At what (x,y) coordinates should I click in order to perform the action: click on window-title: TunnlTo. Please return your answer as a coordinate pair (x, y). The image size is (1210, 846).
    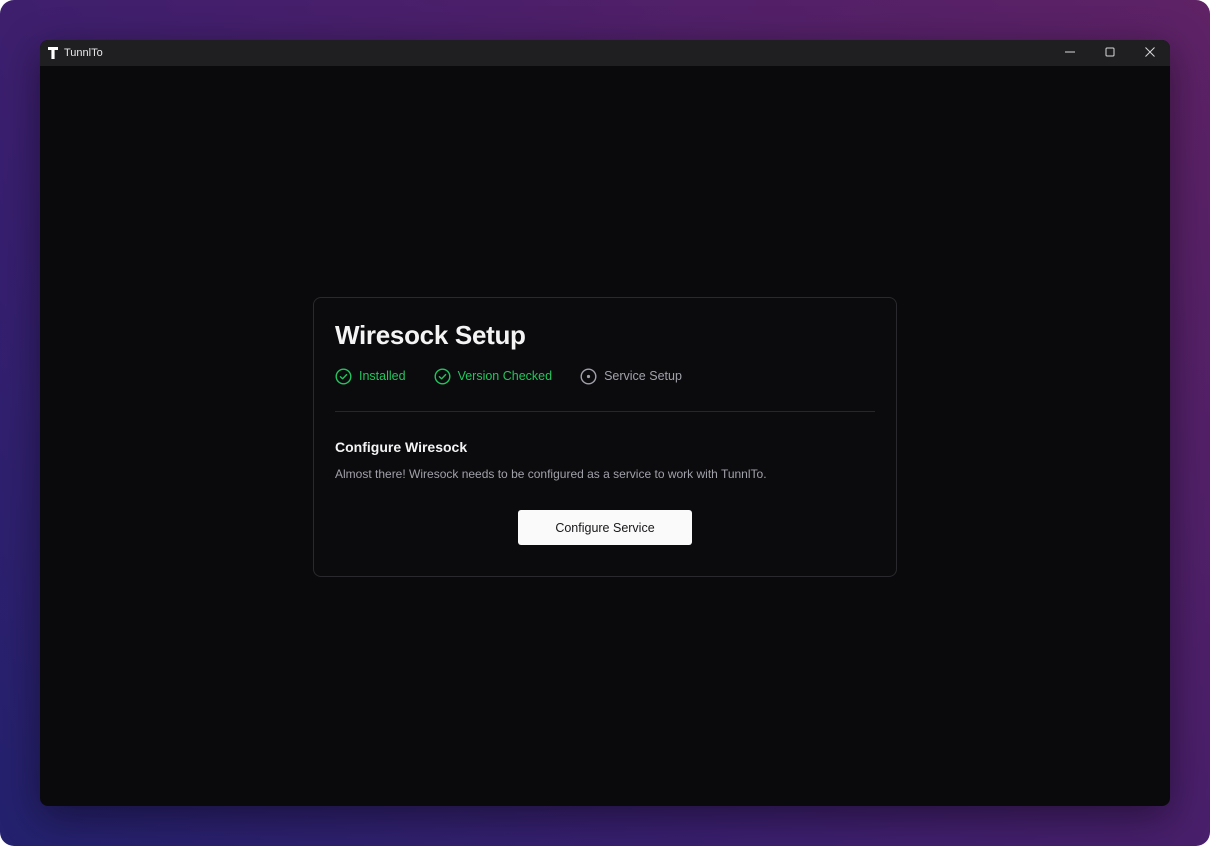
    Looking at the image, I should click on (83, 53).